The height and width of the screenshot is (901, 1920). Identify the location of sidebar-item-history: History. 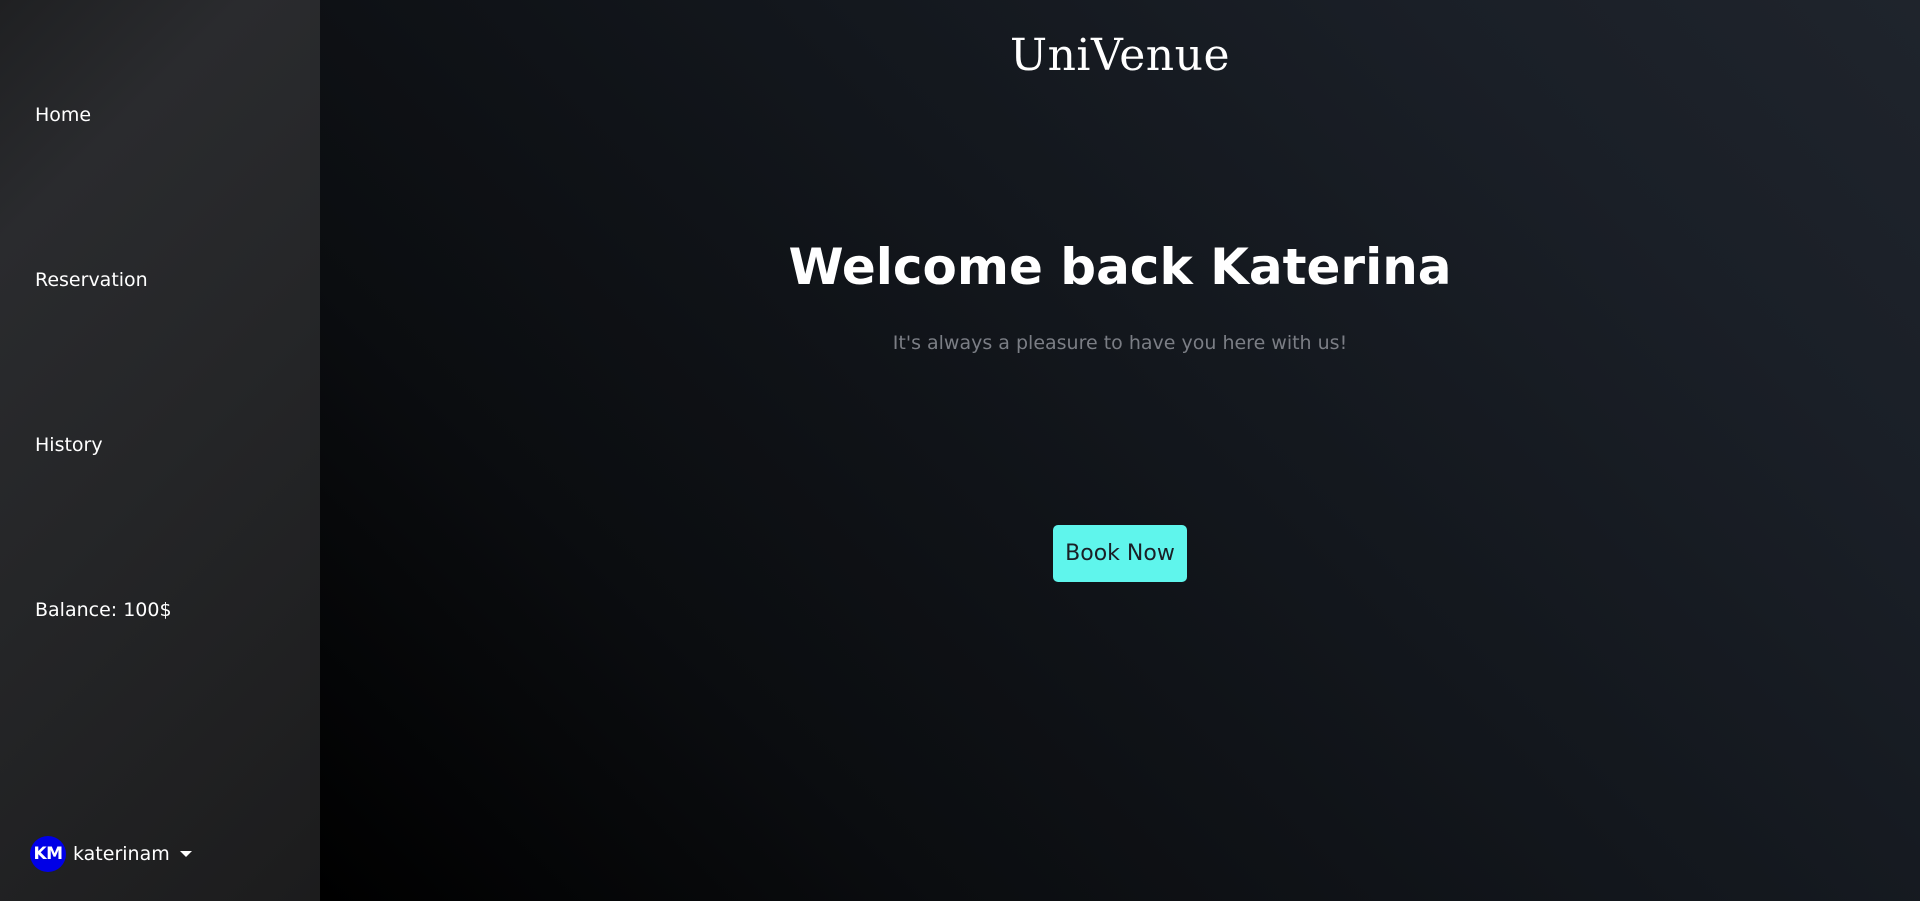
(69, 445).